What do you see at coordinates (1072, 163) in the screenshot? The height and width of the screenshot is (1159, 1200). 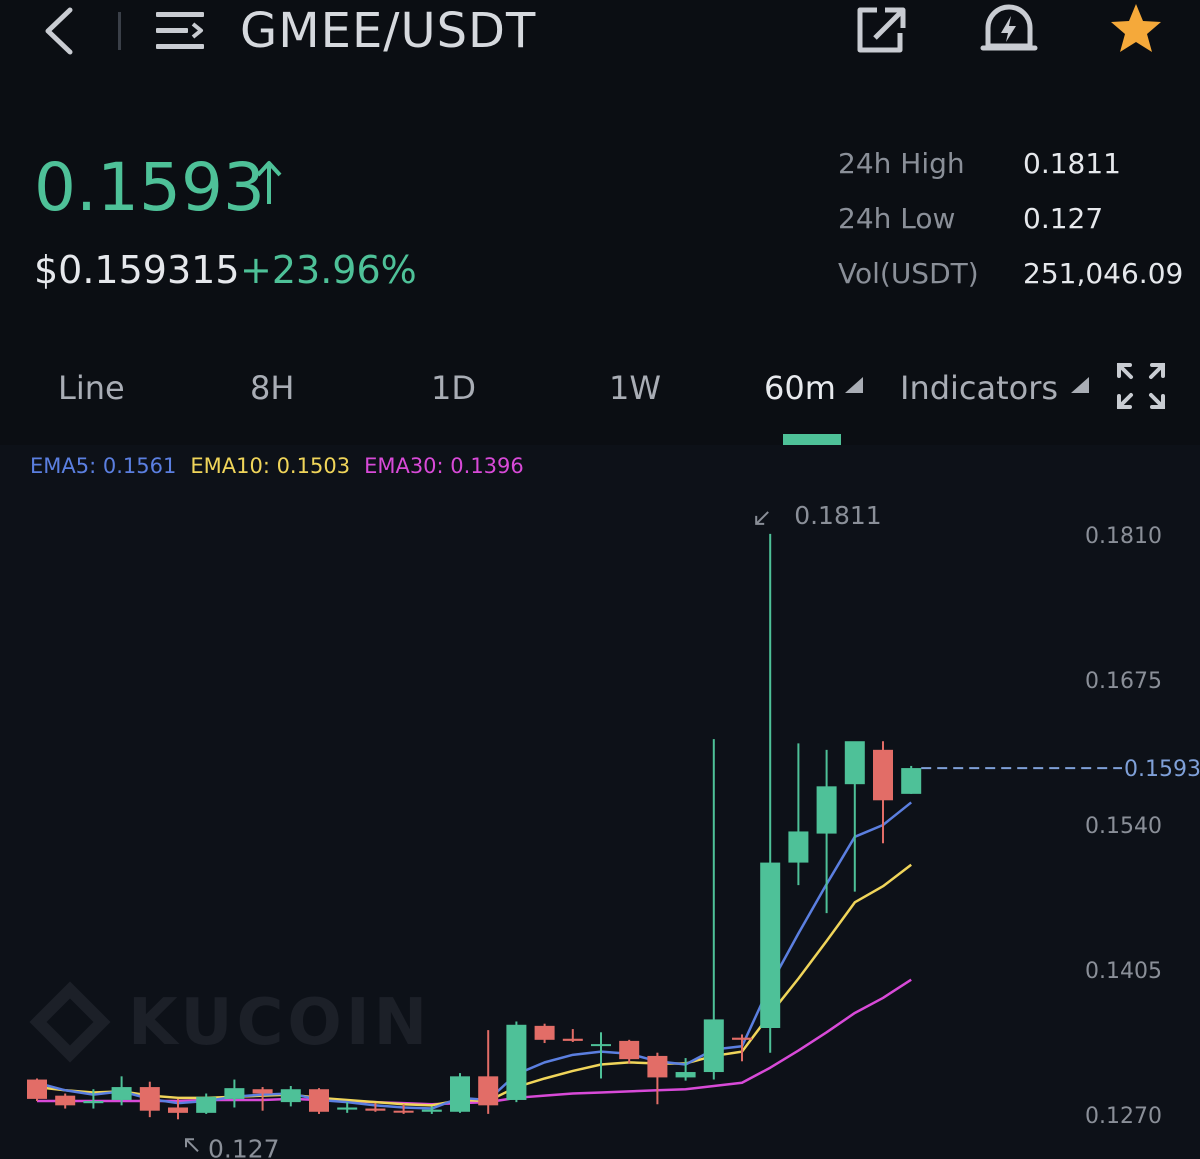 I see `stat-value-high: 0.1811` at bounding box center [1072, 163].